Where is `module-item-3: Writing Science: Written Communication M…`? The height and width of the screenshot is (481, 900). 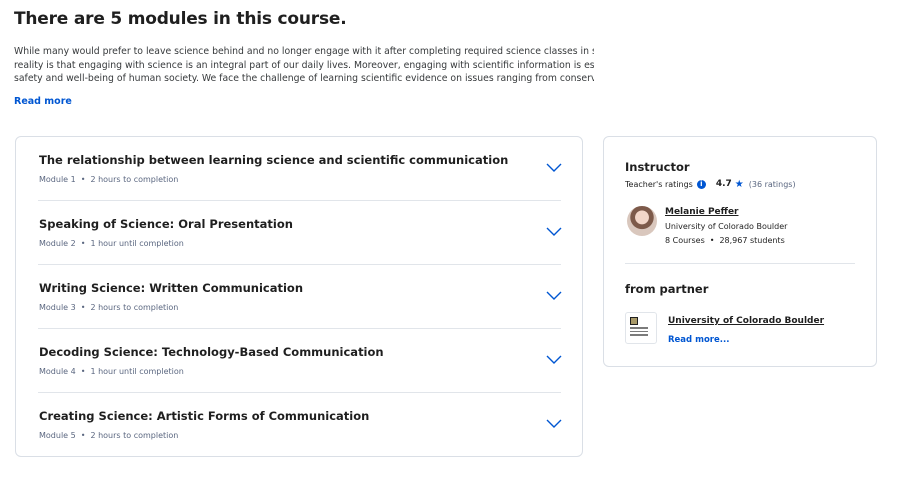
module-item-3: Writing Science: Written Communication M… is located at coordinates (300, 297).